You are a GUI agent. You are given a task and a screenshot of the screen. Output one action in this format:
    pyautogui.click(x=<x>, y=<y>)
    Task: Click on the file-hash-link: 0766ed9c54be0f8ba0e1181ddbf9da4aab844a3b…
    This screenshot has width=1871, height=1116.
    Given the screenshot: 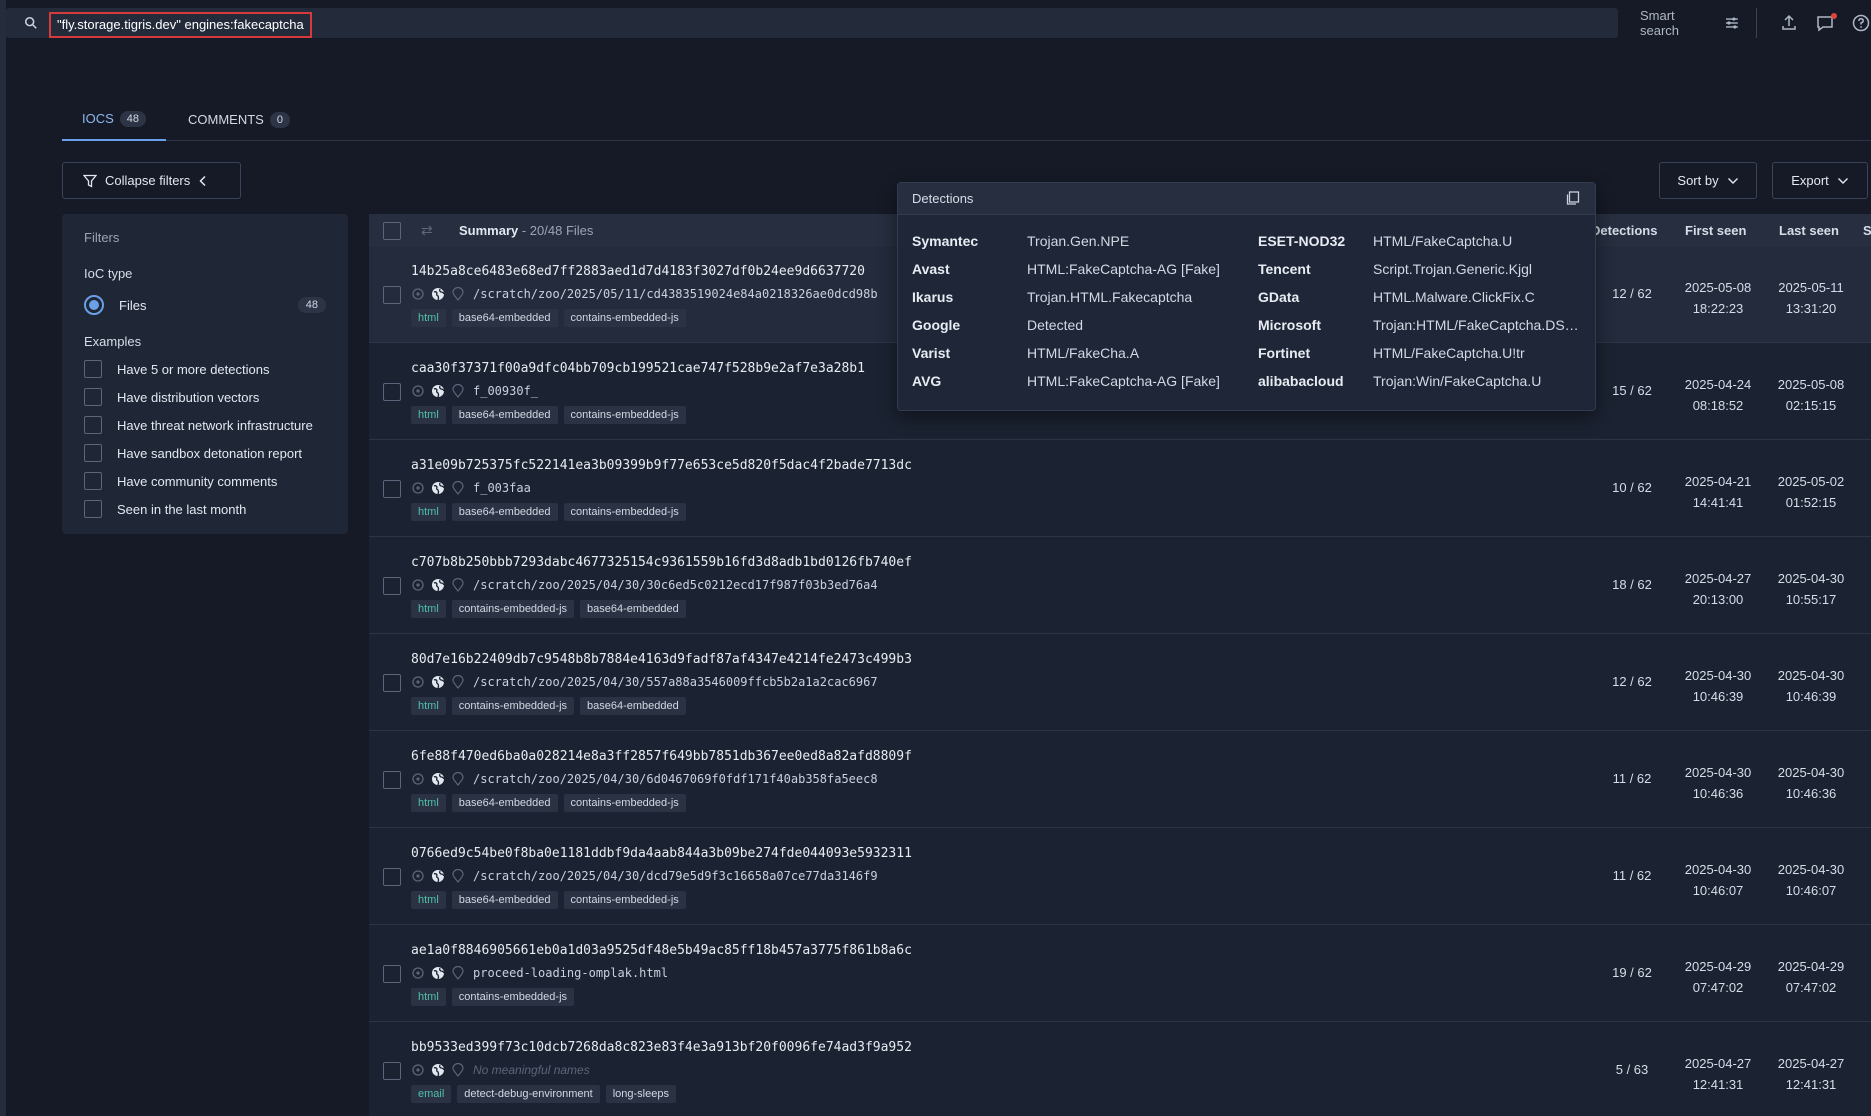 What is the action you would take?
    pyautogui.click(x=661, y=853)
    